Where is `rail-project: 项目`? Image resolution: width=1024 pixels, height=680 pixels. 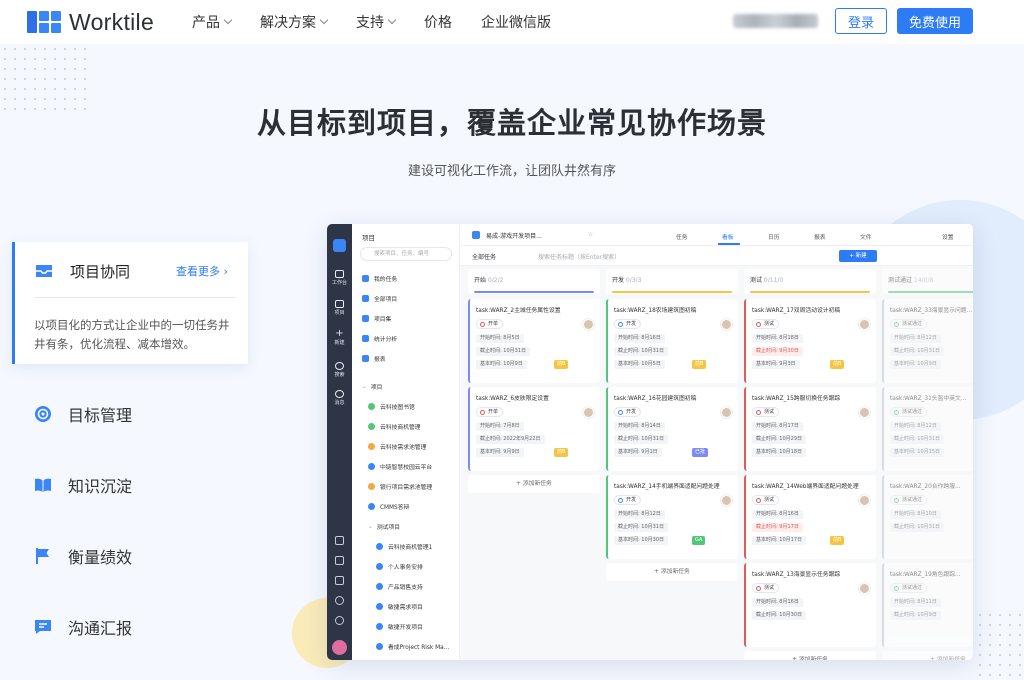 rail-project: 项目 is located at coordinates (339, 308).